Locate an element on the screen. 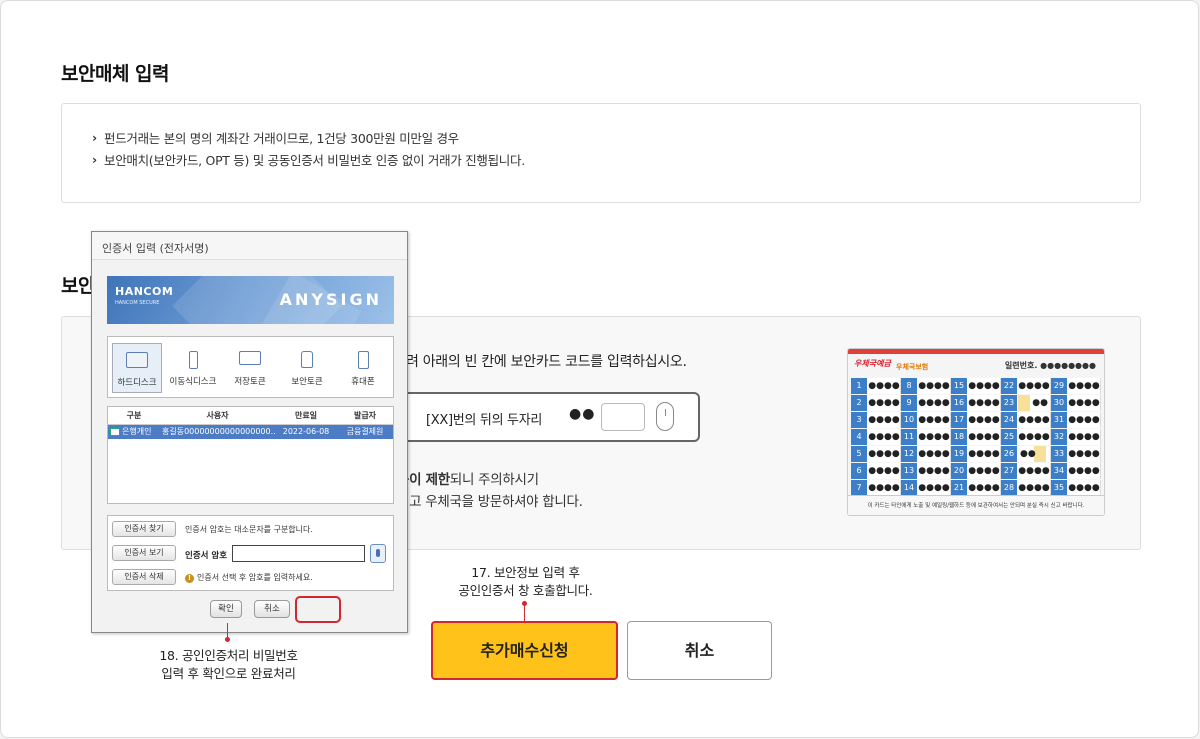 The width and height of the screenshot is (1200, 739). card-cell-number: 17 is located at coordinates (959, 420).